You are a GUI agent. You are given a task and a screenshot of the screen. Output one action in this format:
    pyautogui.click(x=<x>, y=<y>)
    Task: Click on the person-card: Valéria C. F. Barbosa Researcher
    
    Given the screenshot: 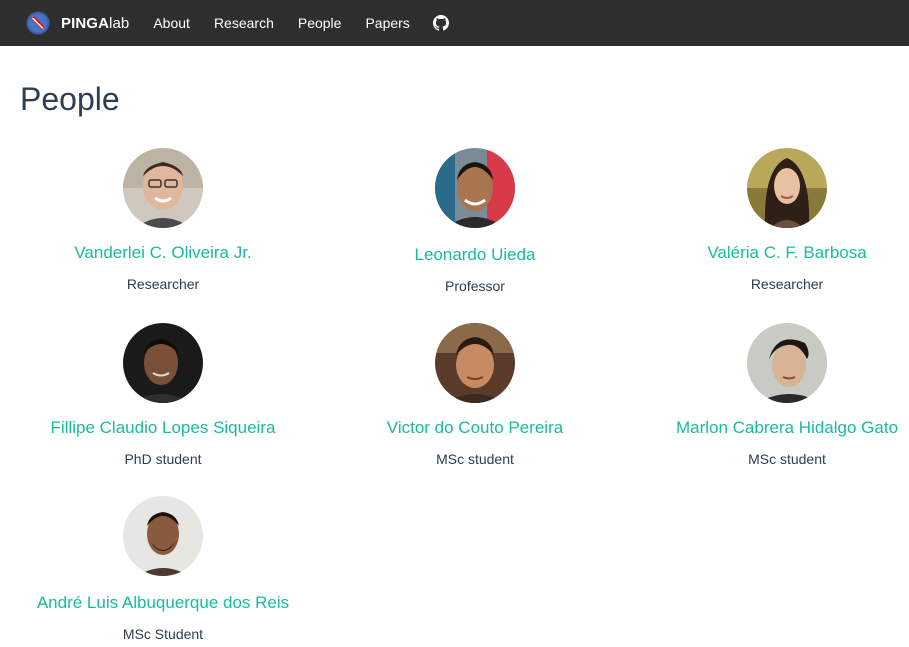 What is the action you would take?
    pyautogui.click(x=773, y=221)
    